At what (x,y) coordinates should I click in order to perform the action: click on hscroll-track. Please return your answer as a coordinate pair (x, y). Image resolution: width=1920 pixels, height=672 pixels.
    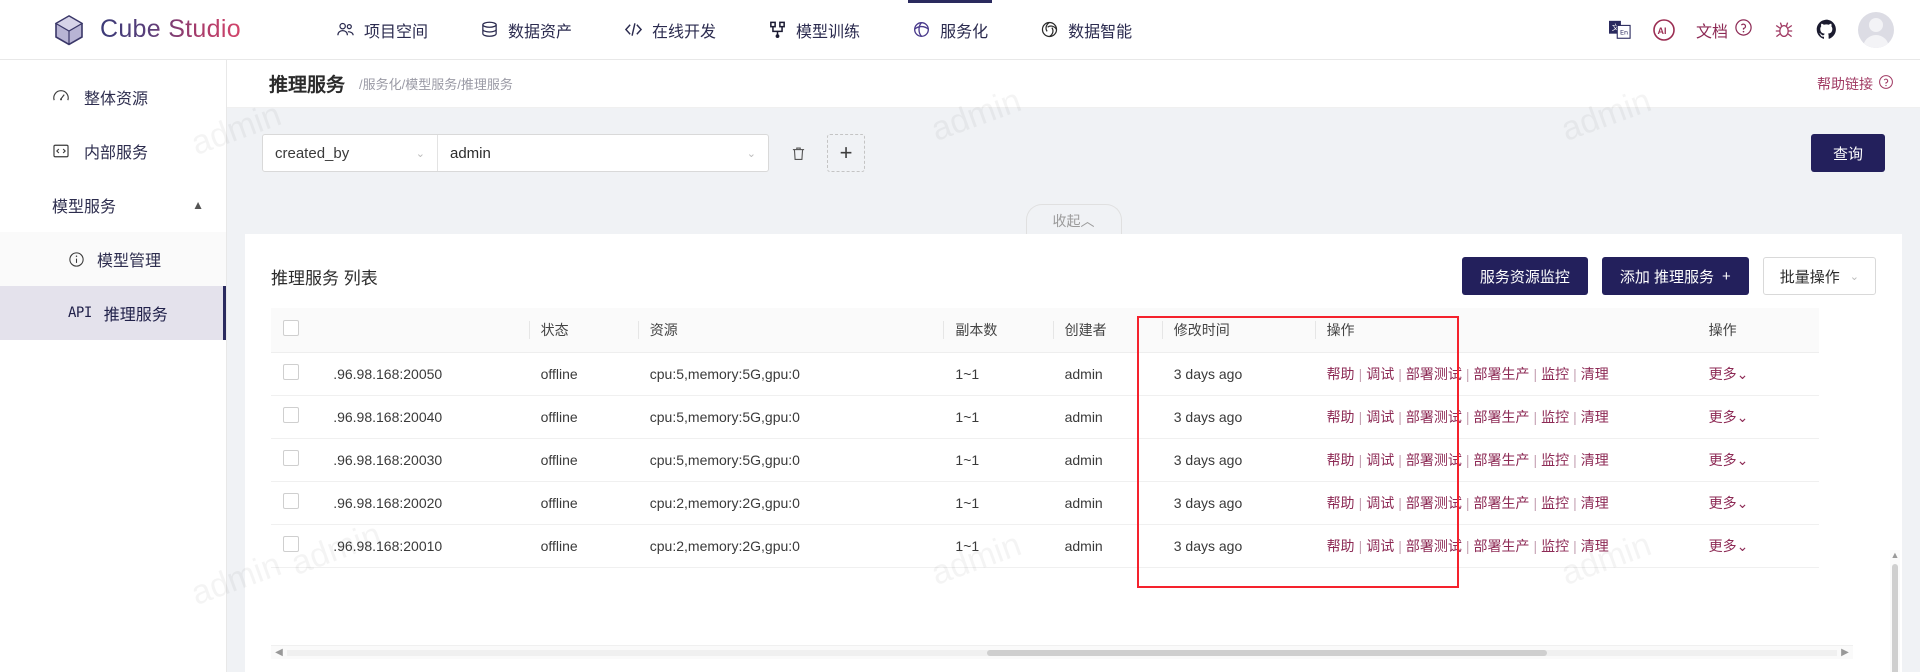
    Looking at the image, I should click on (1062, 652).